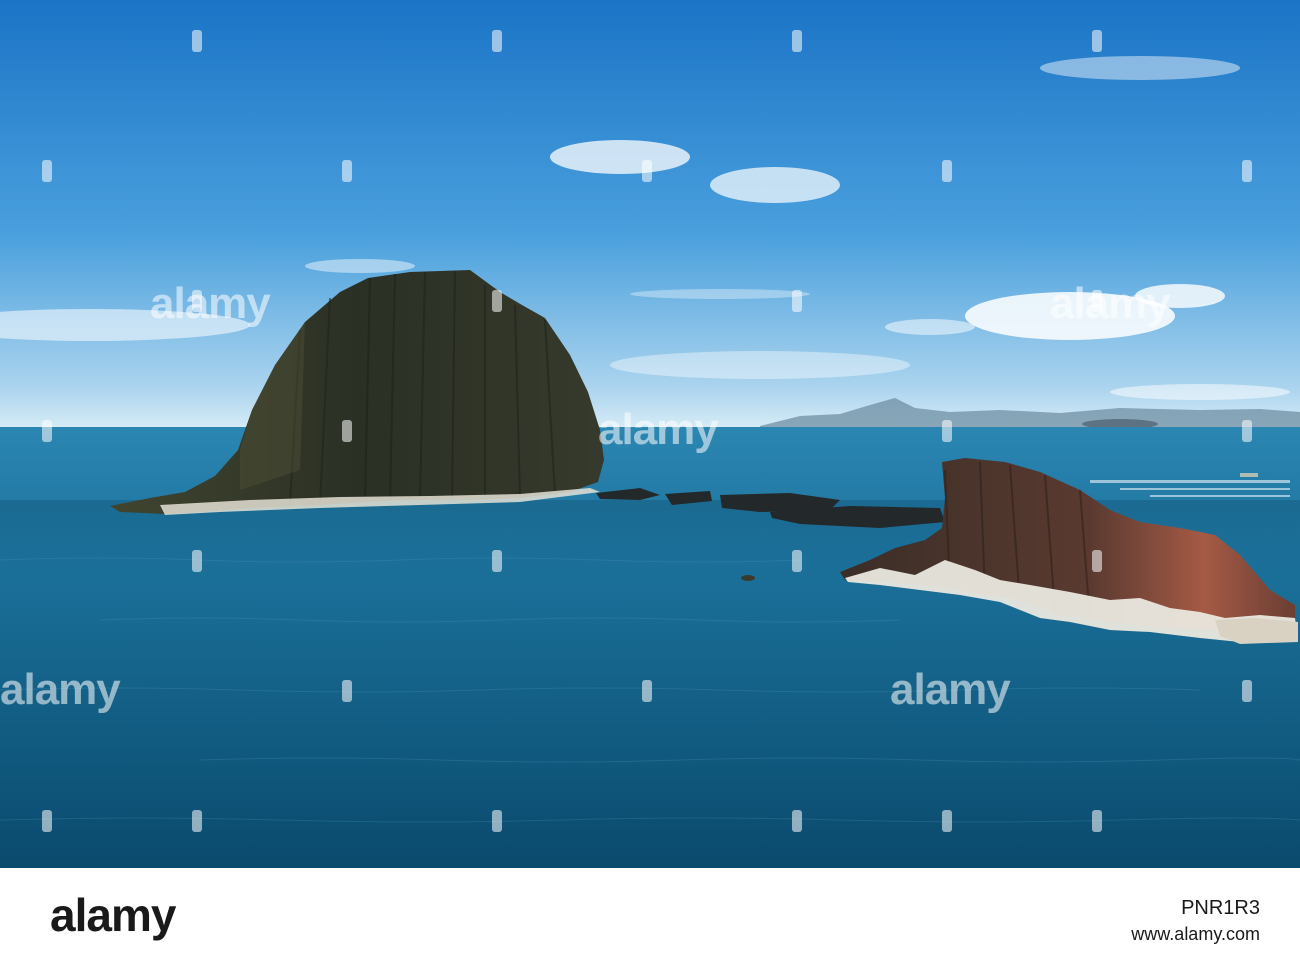 The height and width of the screenshot is (957, 1300). Describe the element at coordinates (1220, 908) in the screenshot. I see `image-id: PNR1R3` at that location.